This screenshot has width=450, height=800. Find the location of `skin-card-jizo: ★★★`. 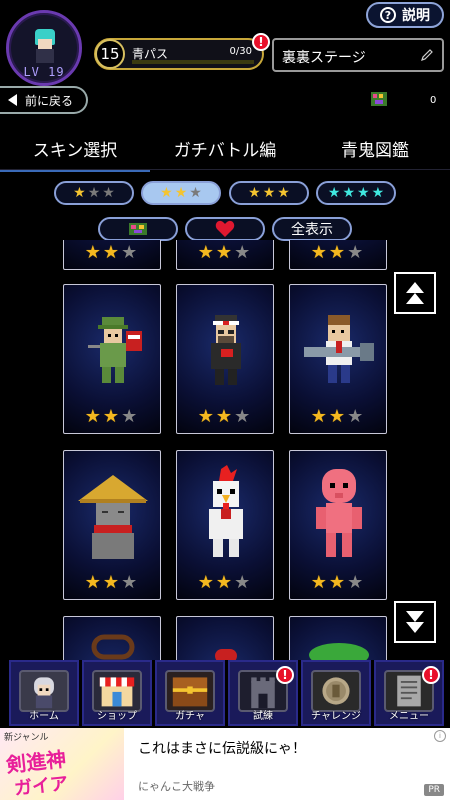

skin-card-jizo: ★★★ is located at coordinates (112, 525).